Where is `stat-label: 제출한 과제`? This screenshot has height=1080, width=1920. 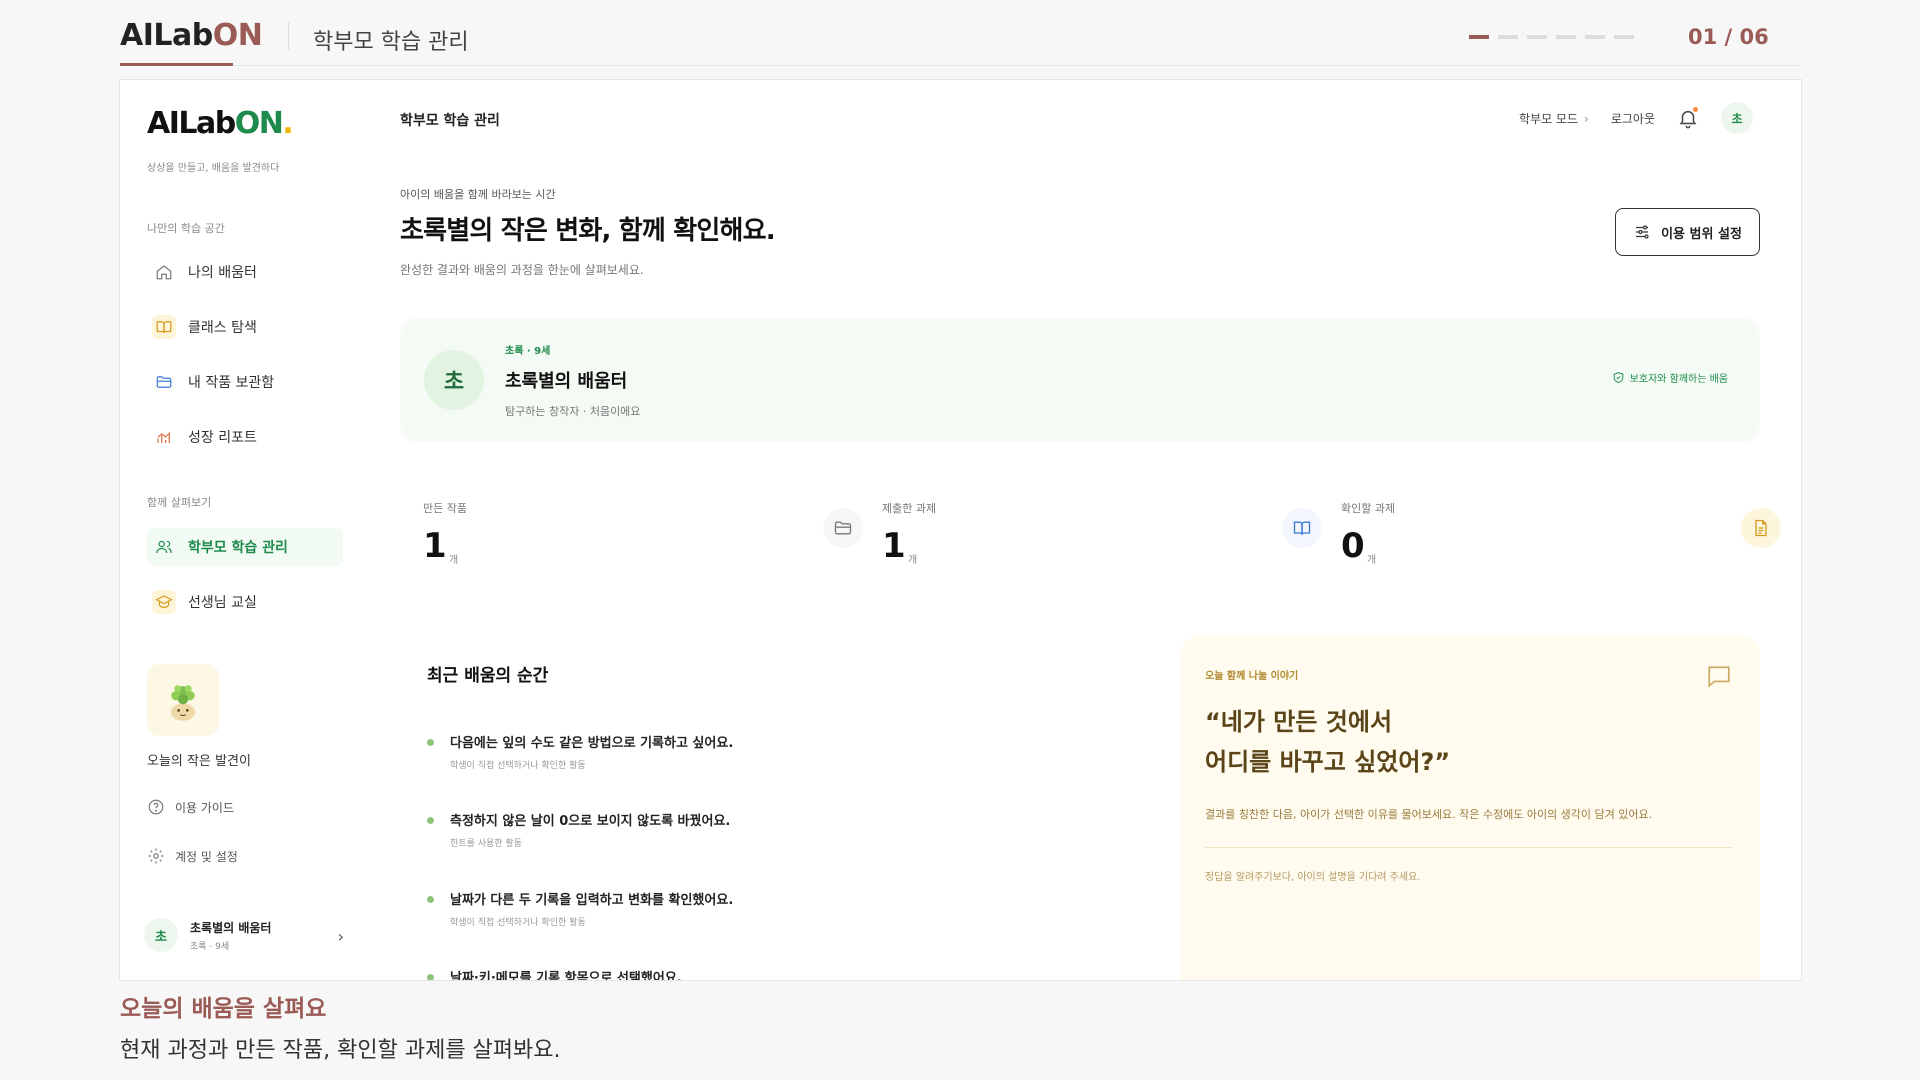 stat-label: 제출한 과제 is located at coordinates (909, 508).